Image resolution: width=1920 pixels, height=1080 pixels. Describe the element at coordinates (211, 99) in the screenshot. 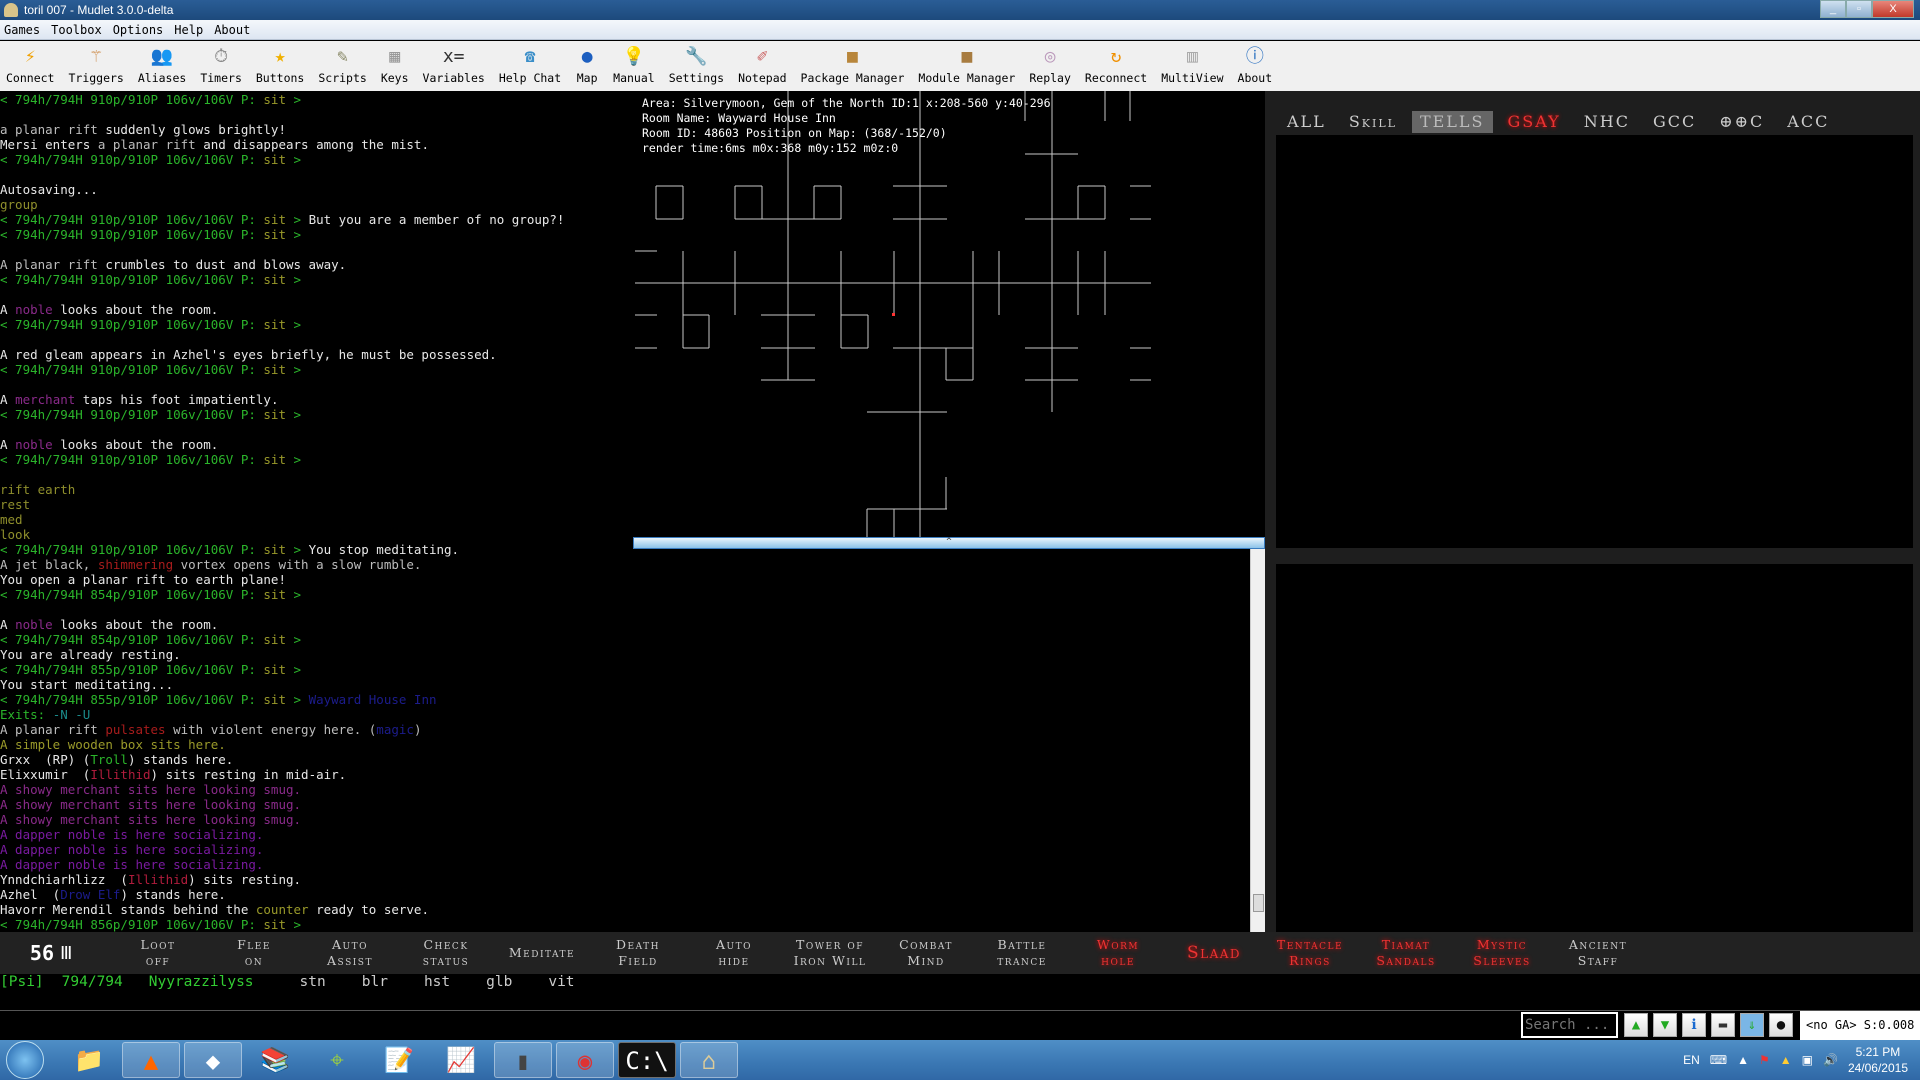

I see `prompt-segment: 106v/106V P:` at that location.